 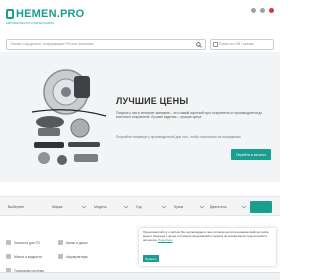 I want to click on filter-search-button, so click(x=261, y=207).